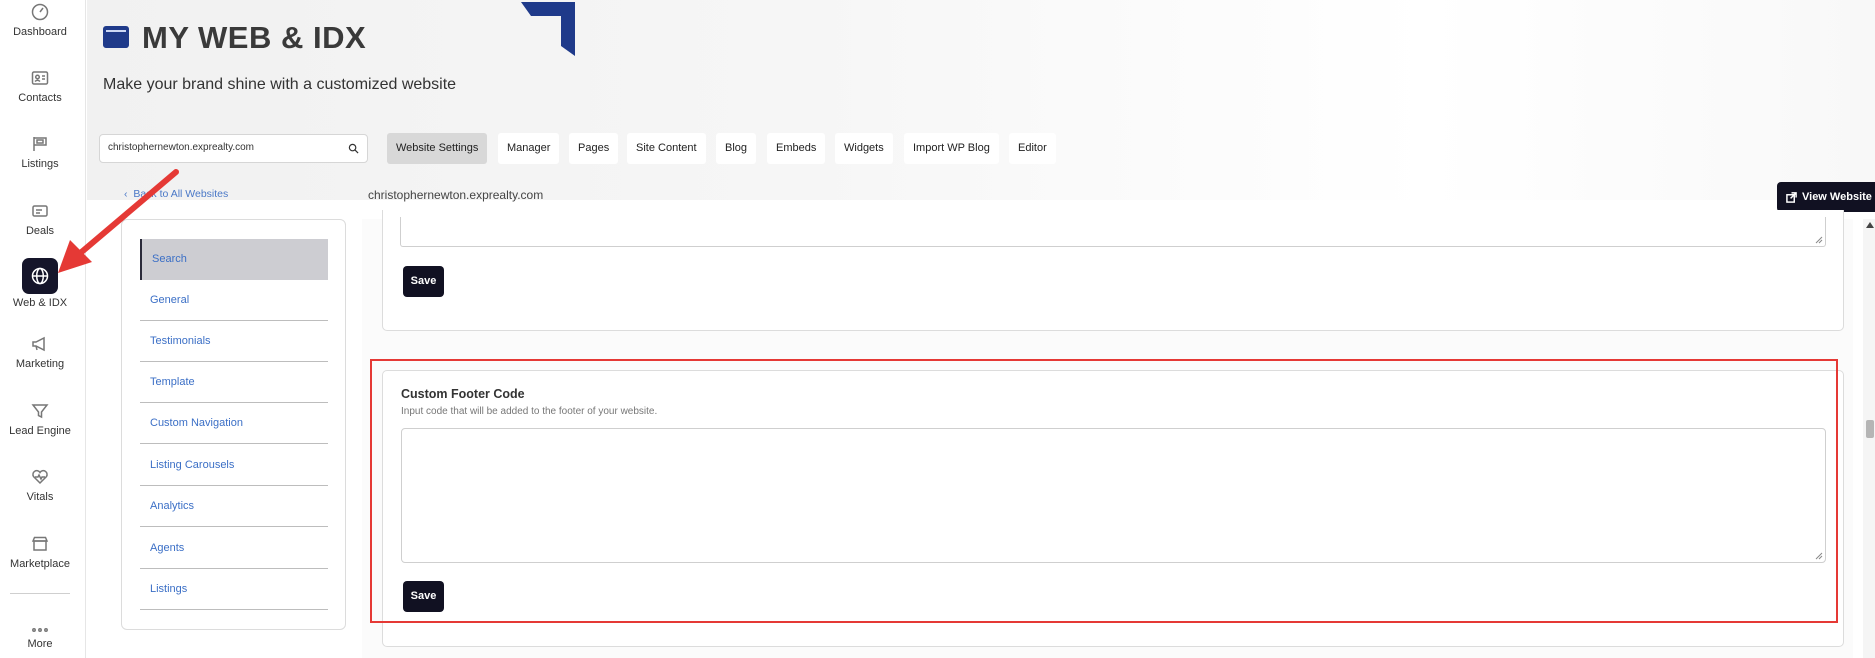 This screenshot has width=1875, height=658. I want to click on funnel-icon, so click(40, 411).